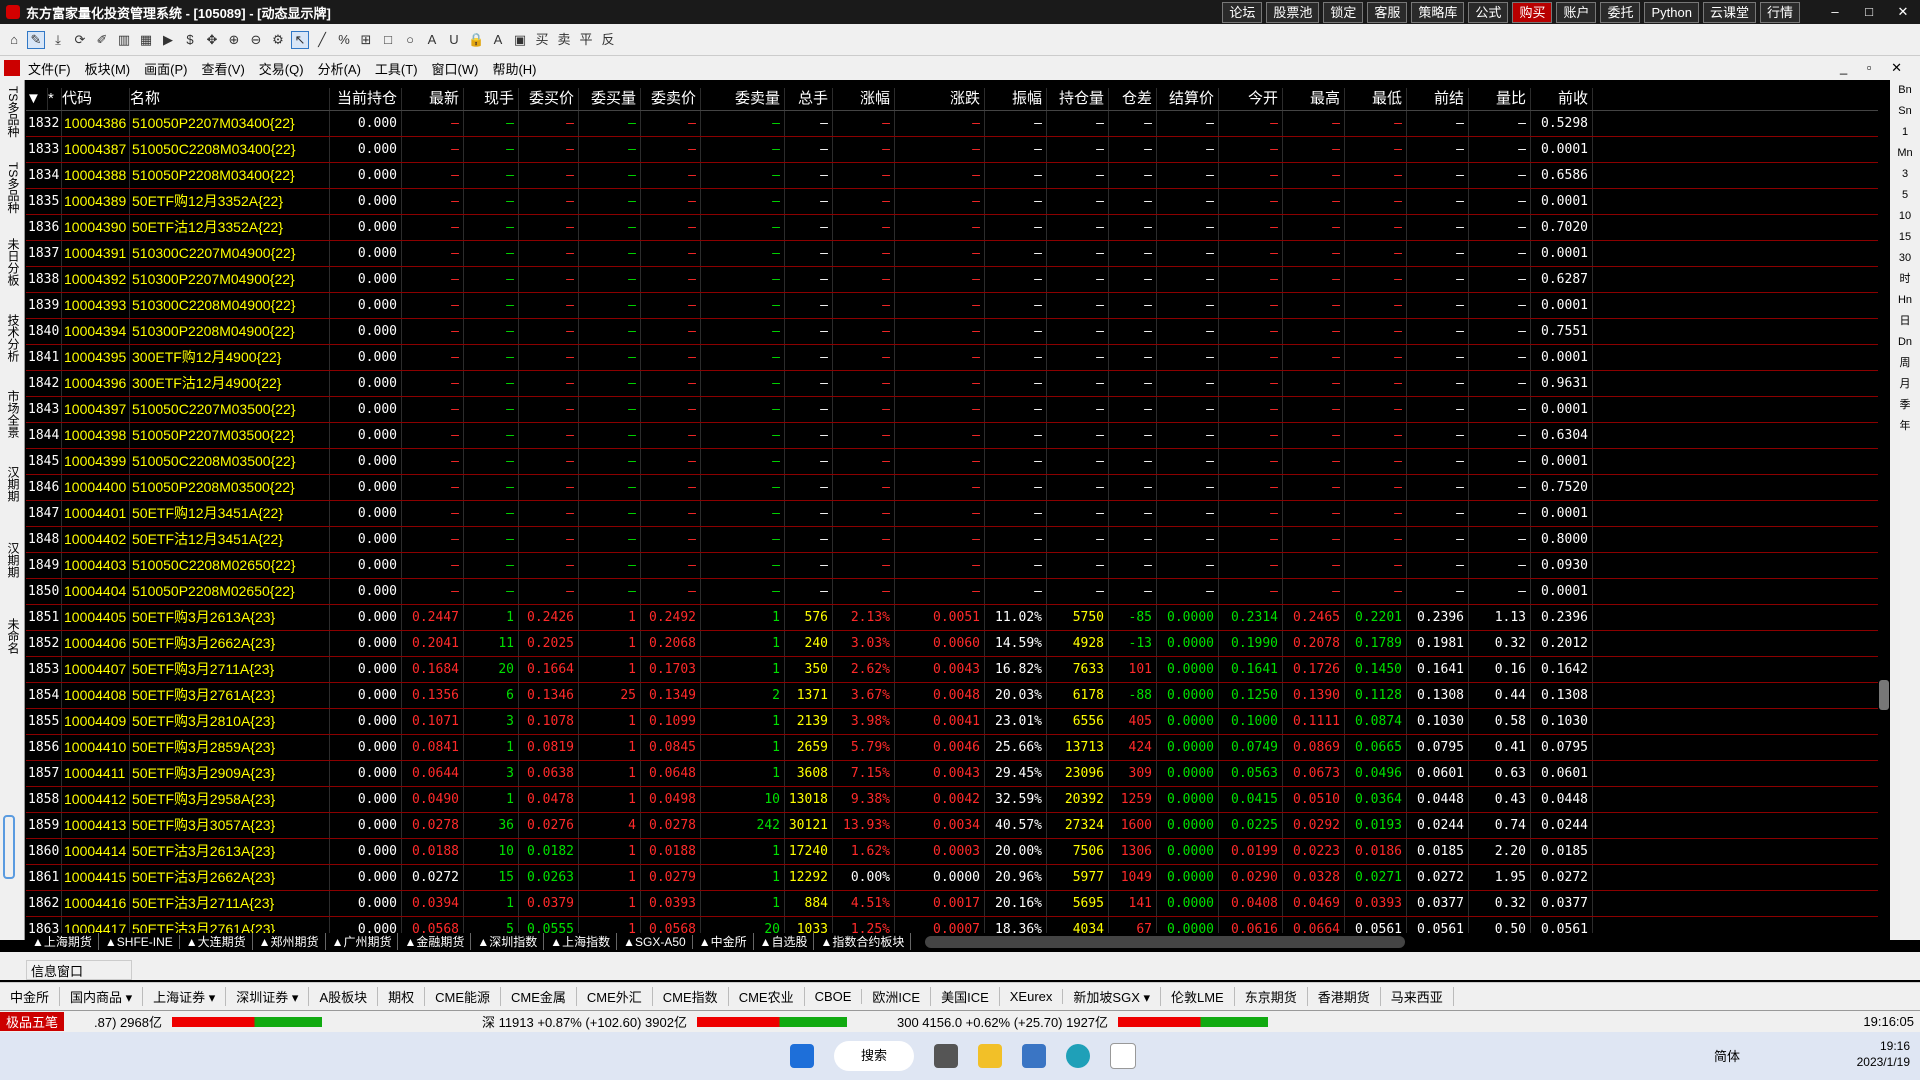 This screenshot has width=1920, height=1080. What do you see at coordinates (1376, 99) in the screenshot?
I see `column-header: 最低` at bounding box center [1376, 99].